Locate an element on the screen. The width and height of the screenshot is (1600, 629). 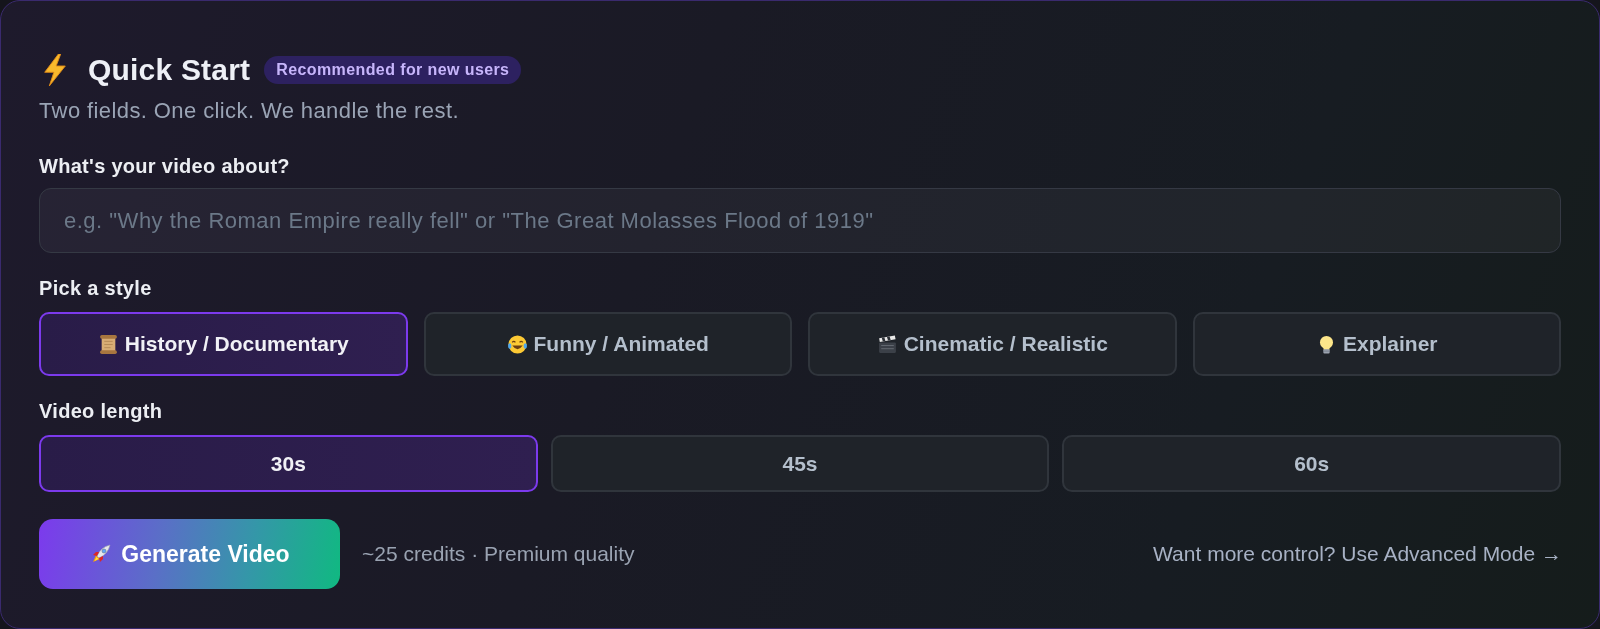
length-option: 60s is located at coordinates (1311, 463).